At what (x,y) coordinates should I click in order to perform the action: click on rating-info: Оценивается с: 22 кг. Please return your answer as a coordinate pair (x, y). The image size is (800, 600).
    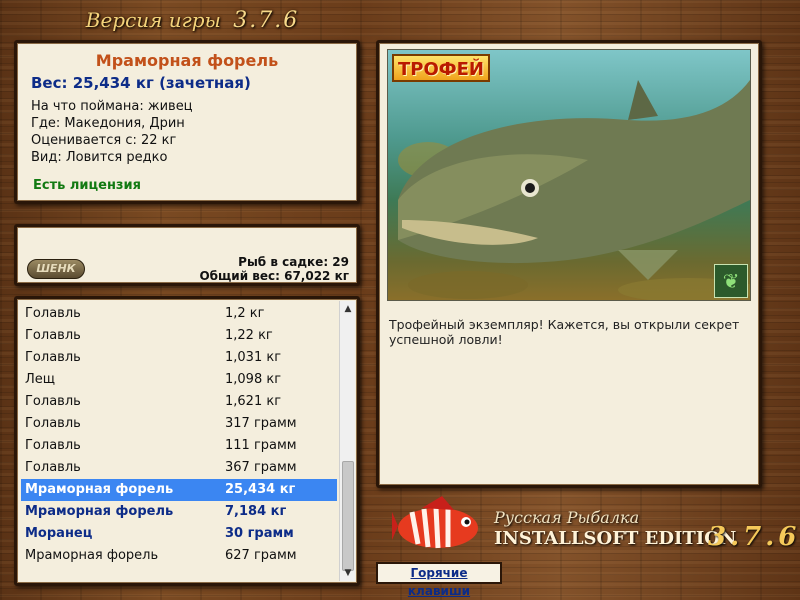
    Looking at the image, I should click on (104, 140).